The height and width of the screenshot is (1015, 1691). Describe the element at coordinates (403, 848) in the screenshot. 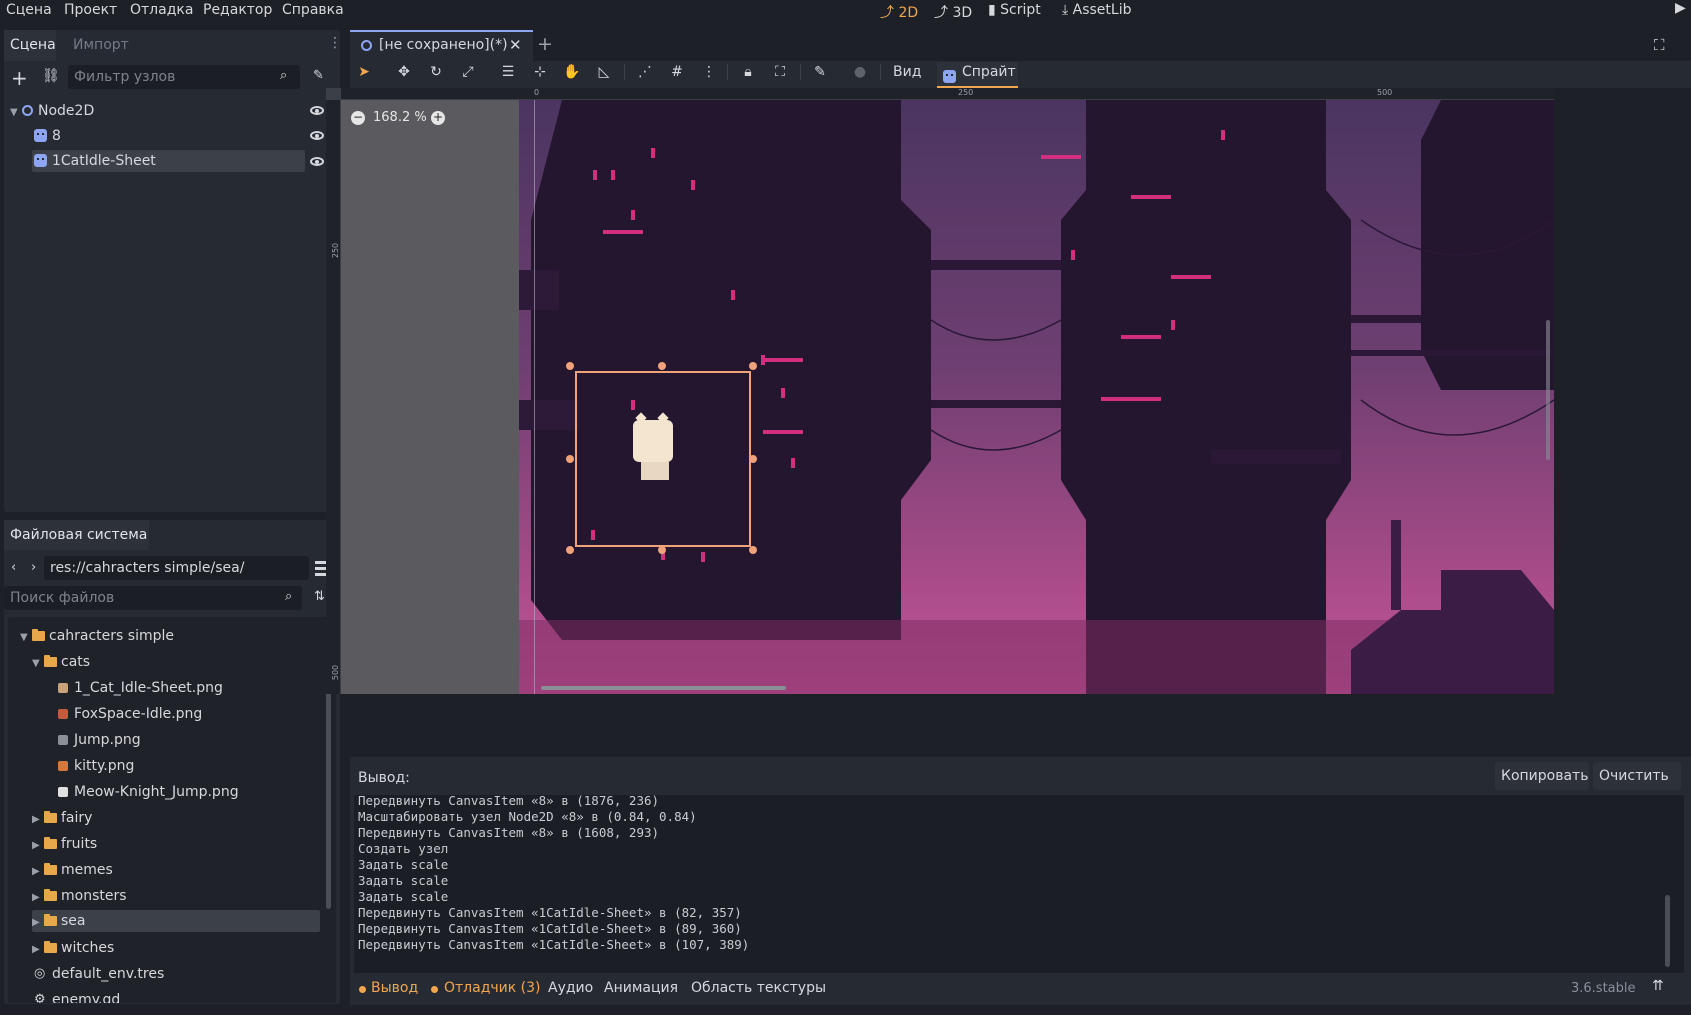

I see `log-line: Создать узел` at that location.